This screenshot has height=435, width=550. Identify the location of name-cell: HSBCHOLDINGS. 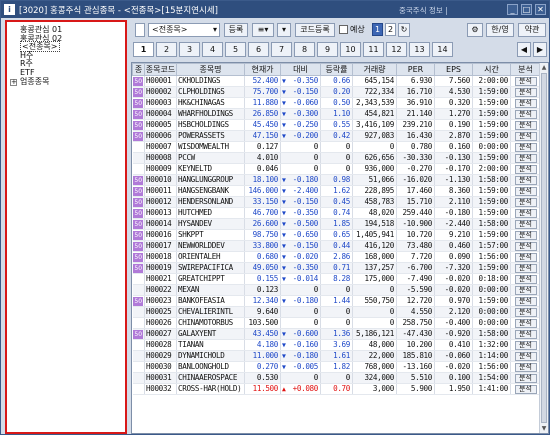
(210, 125).